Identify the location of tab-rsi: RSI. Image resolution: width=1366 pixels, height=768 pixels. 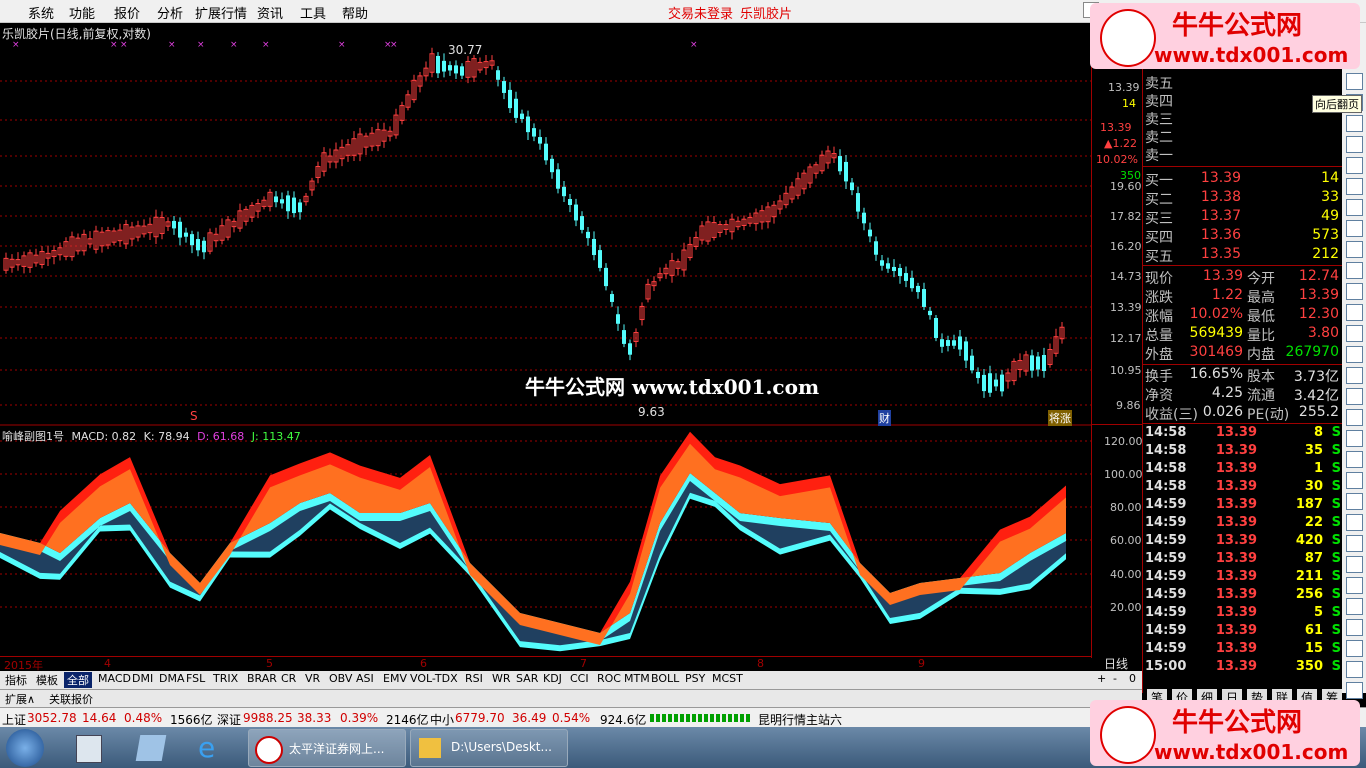
(474, 678).